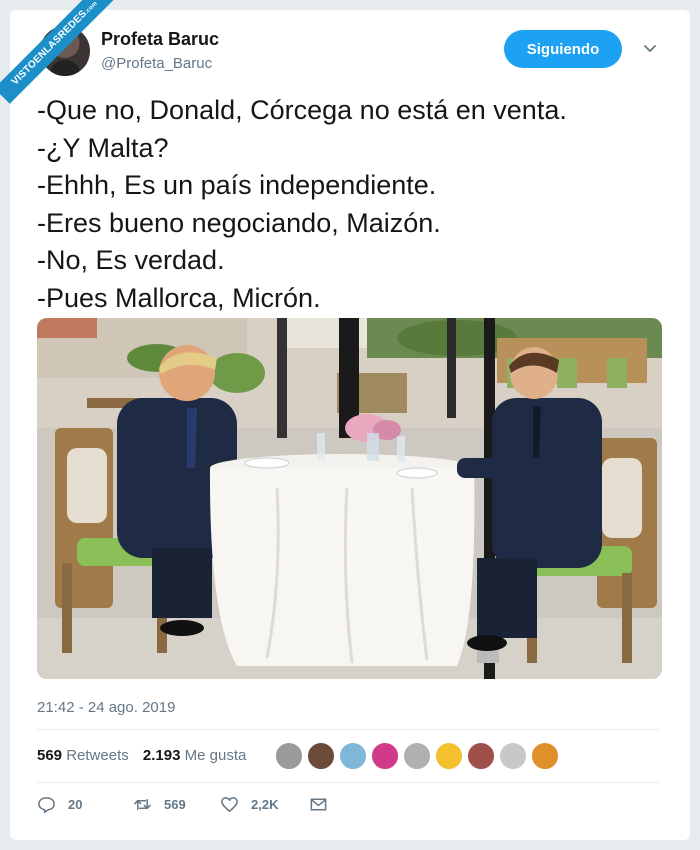 The width and height of the screenshot is (700, 850). I want to click on tweet-line: -Eres bueno negociando, Maizón., so click(239, 222).